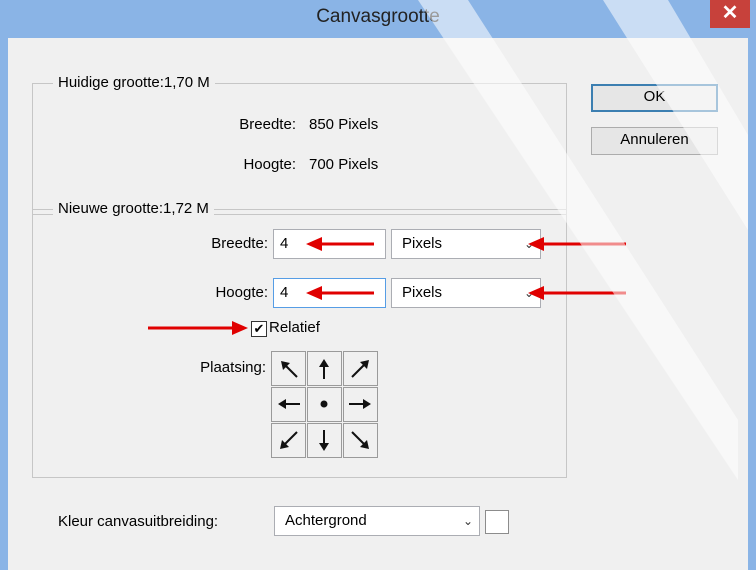 Image resolution: width=756 pixels, height=570 pixels. What do you see at coordinates (269, 164) in the screenshot?
I see `current-height-label: Hoogte:` at bounding box center [269, 164].